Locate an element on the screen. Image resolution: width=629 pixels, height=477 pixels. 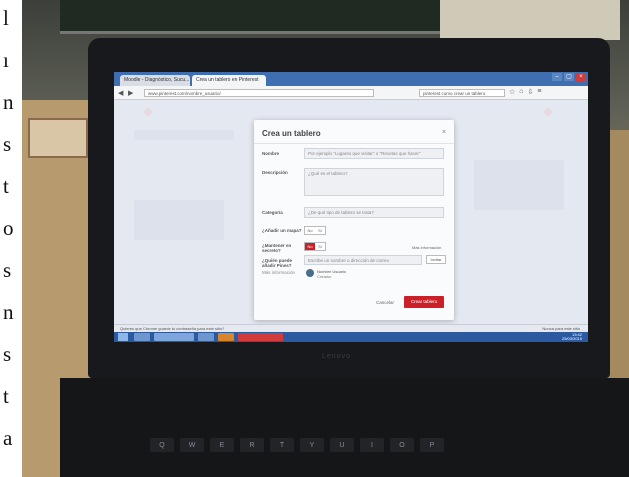
menu-icon: ≡ is located at coordinates (539, 92).